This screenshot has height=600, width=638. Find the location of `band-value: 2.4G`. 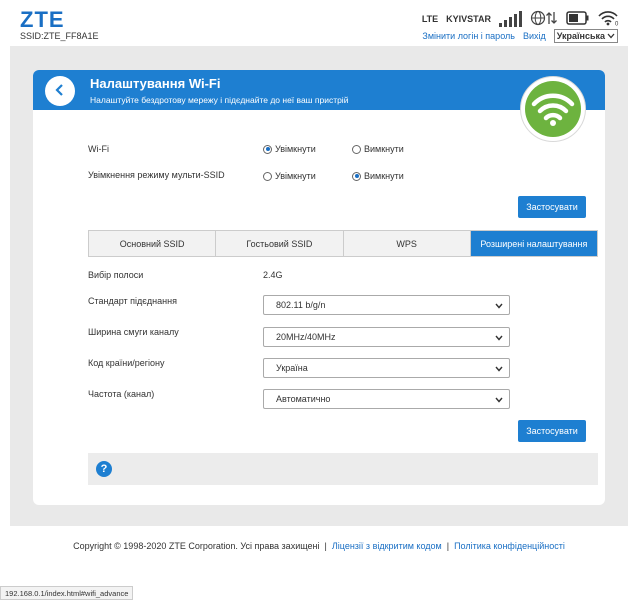

band-value: 2.4G is located at coordinates (273, 275).